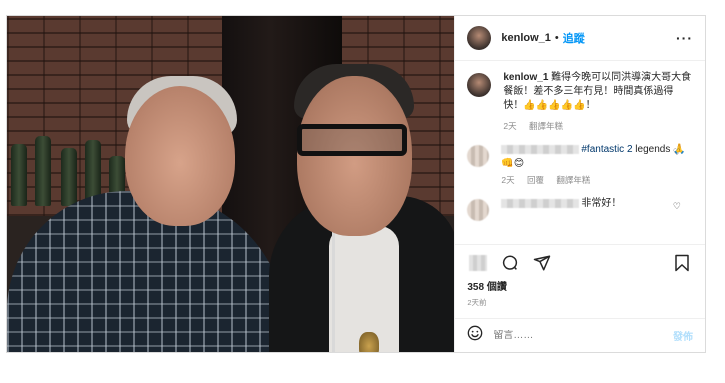  What do you see at coordinates (580, 165) in the screenshot?
I see `comment-item: #fantastic 2 legends 🙏👊😊 2天 回覆 翻譯年糕 ♡` at bounding box center [580, 165].